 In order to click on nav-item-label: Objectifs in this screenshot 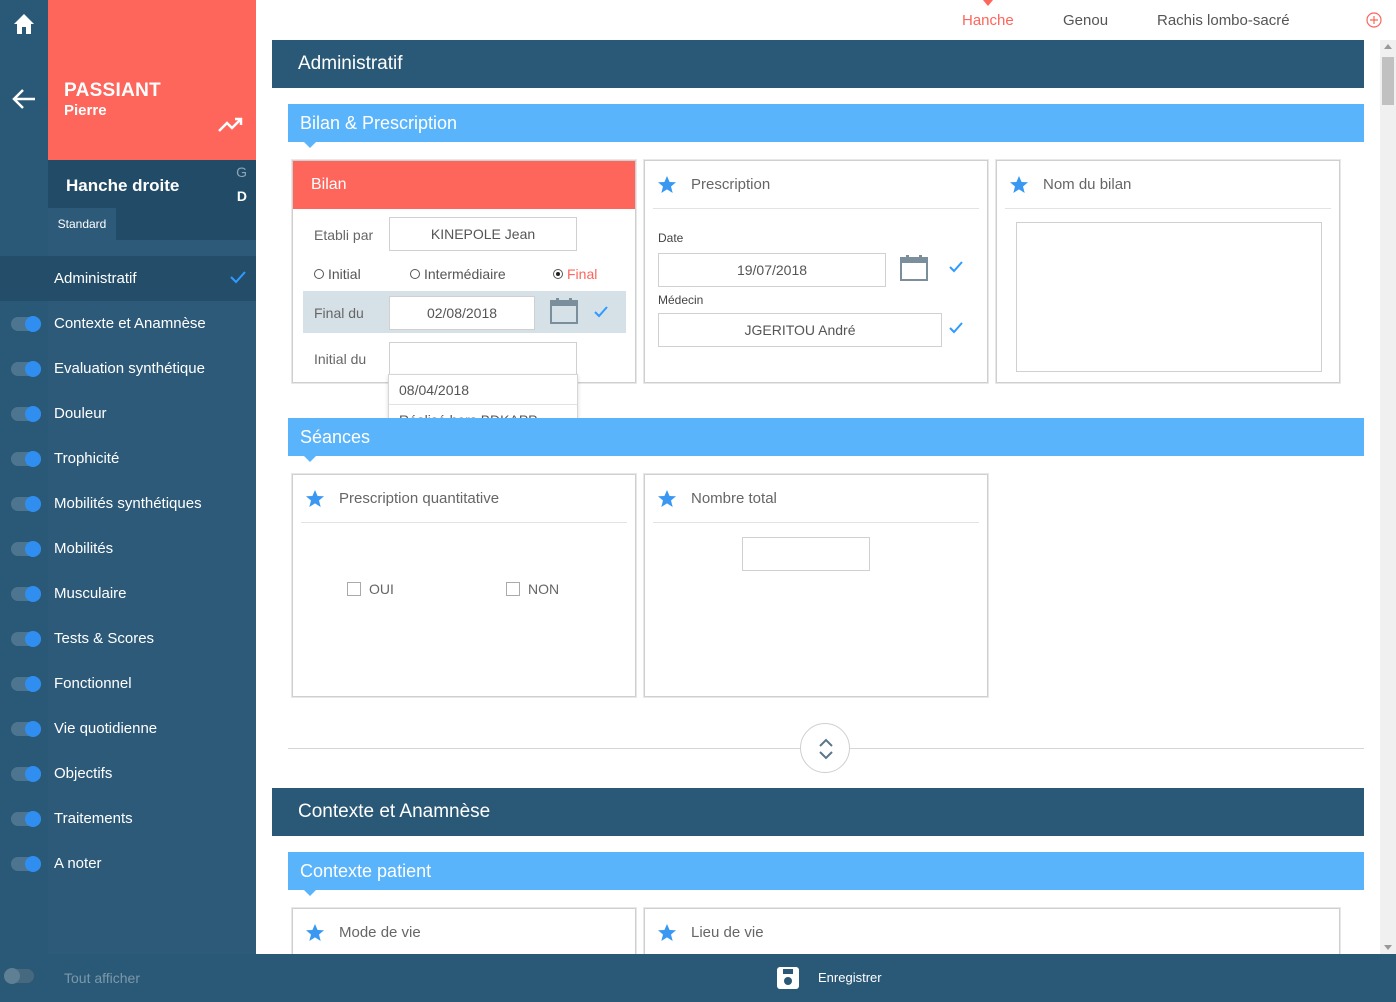, I will do `click(83, 773)`.